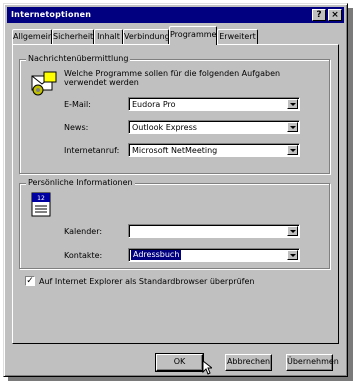  Describe the element at coordinates (83, 255) in the screenshot. I see `contacts-label: Kontakte:` at that location.